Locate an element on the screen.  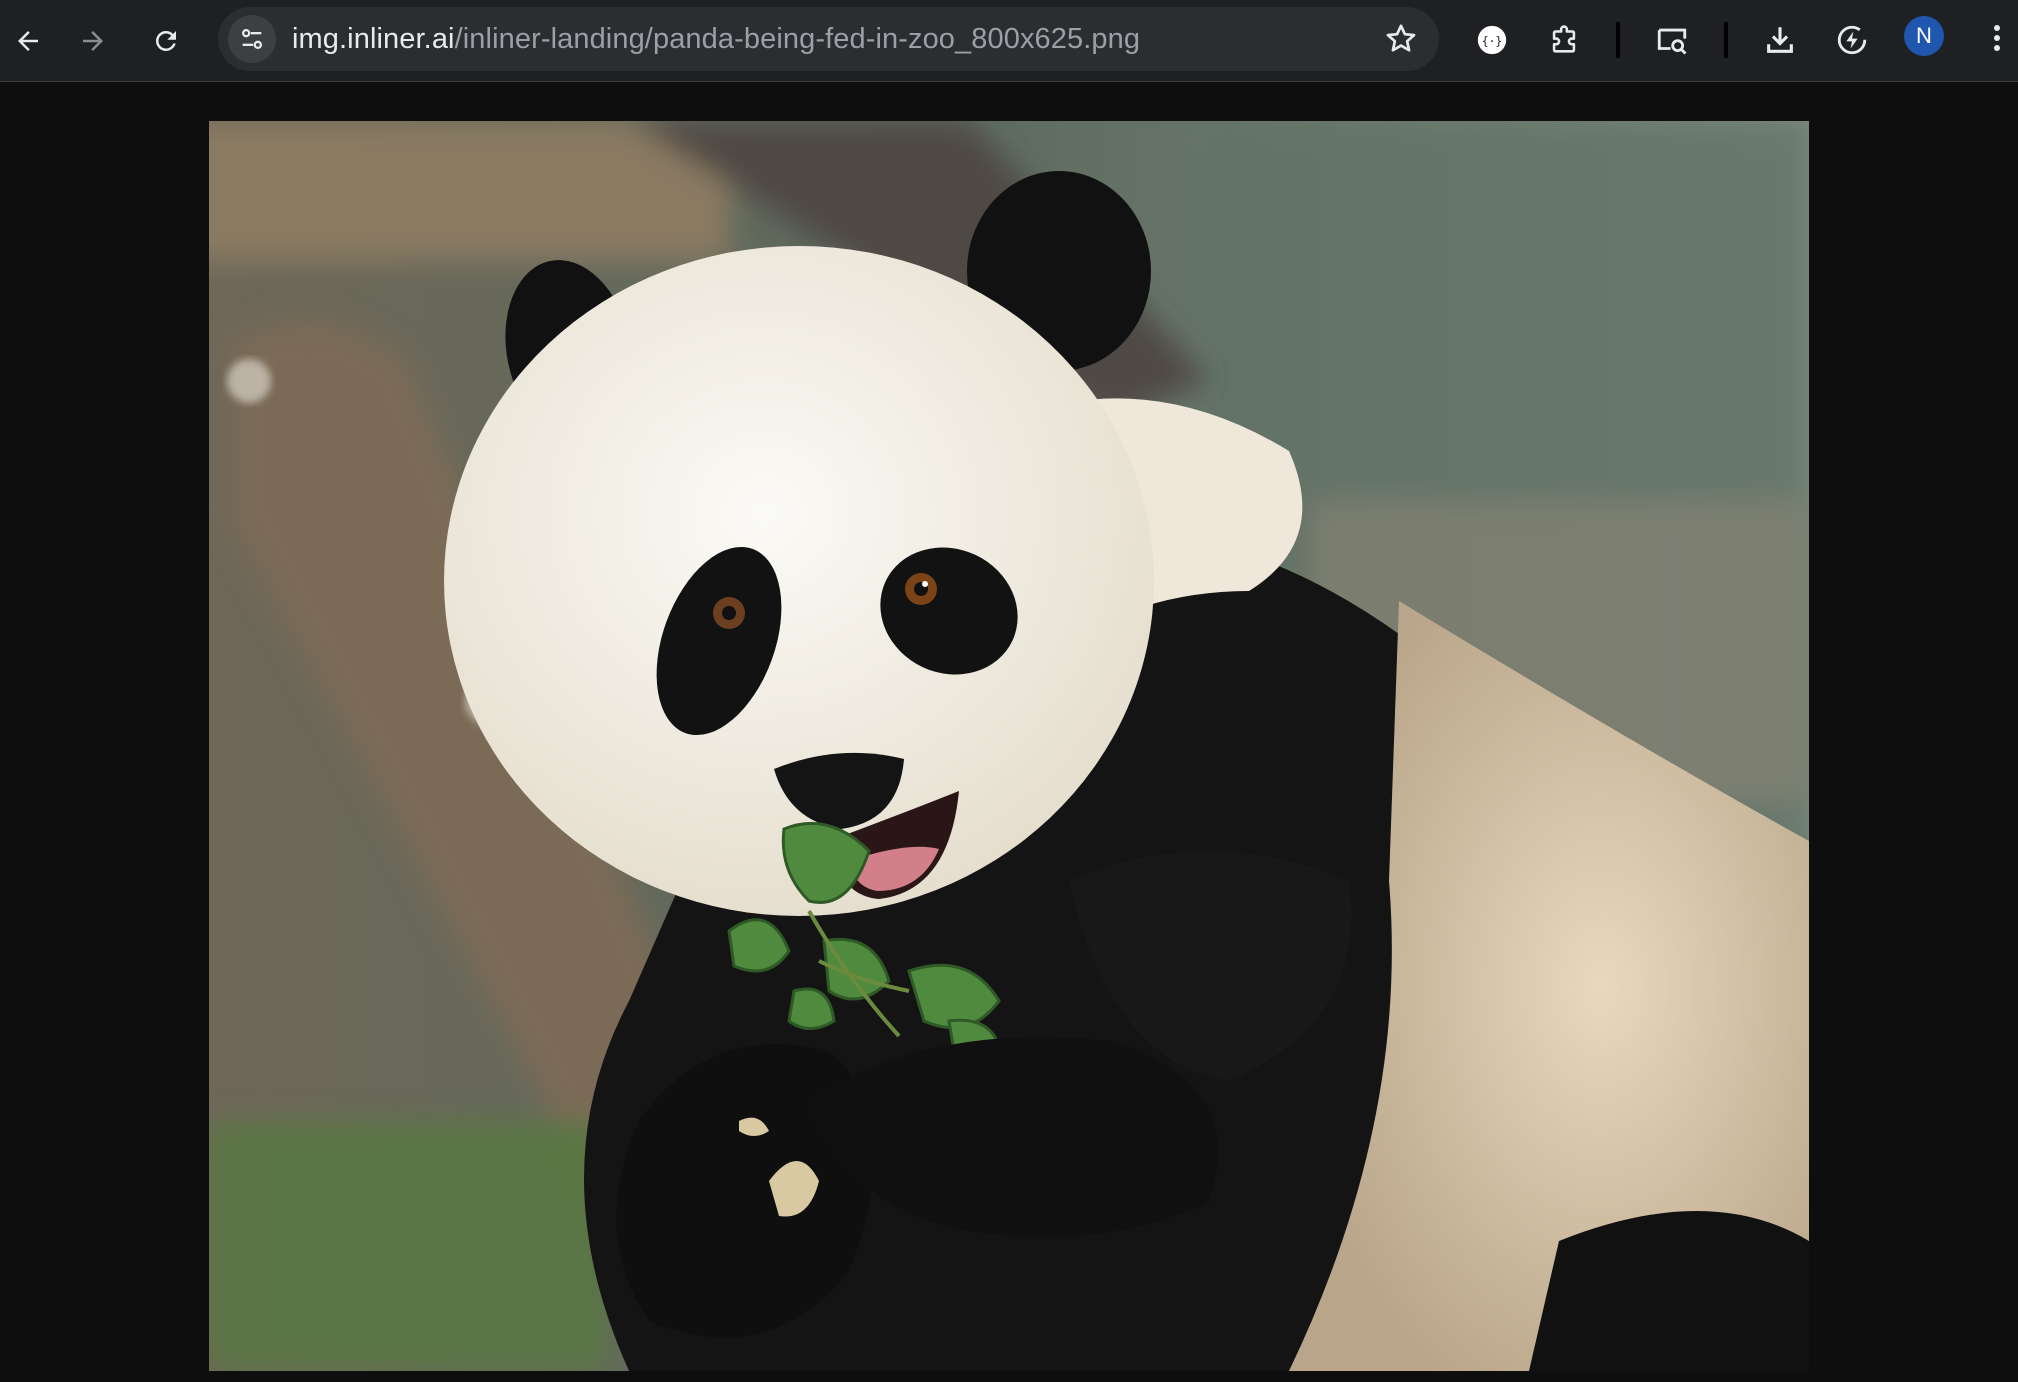
arrow-left-icon is located at coordinates (28, 41).